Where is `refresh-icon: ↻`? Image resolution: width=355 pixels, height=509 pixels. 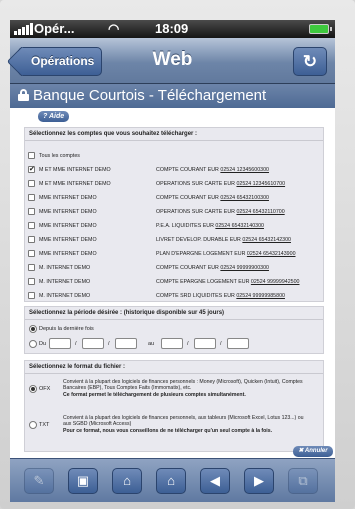 refresh-icon: ↻ is located at coordinates (310, 61).